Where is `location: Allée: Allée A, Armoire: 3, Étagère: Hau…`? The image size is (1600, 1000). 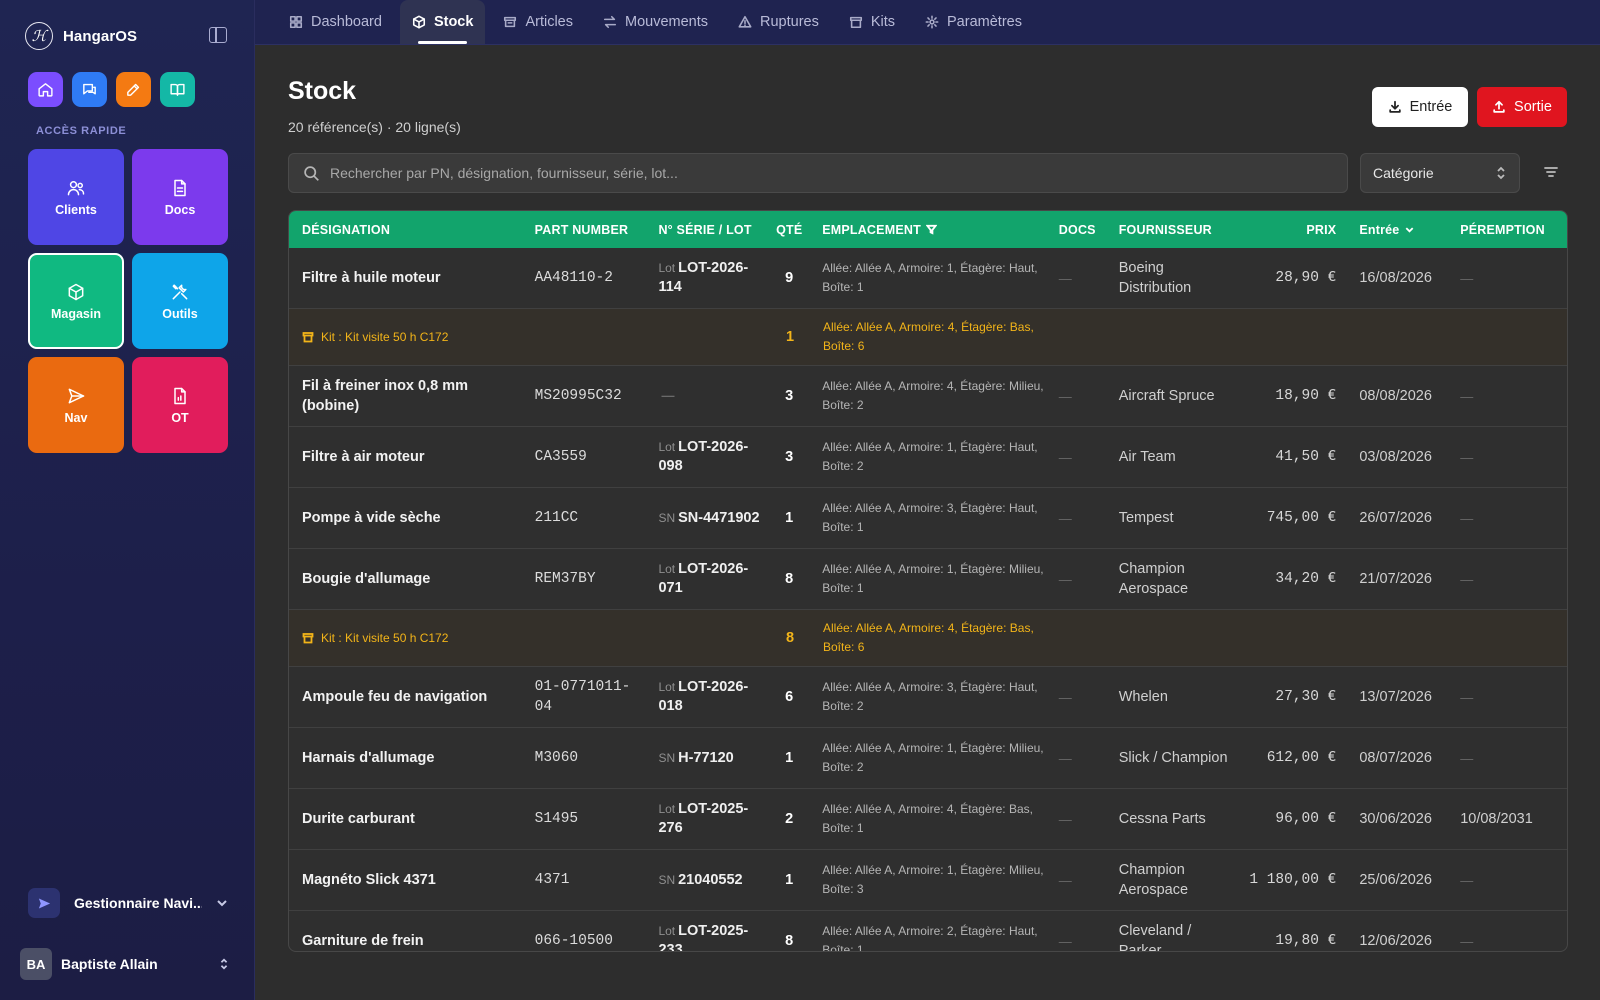
location: Allée: Allée A, Armoire: 3, Étagère: Hau… is located at coordinates (930, 696).